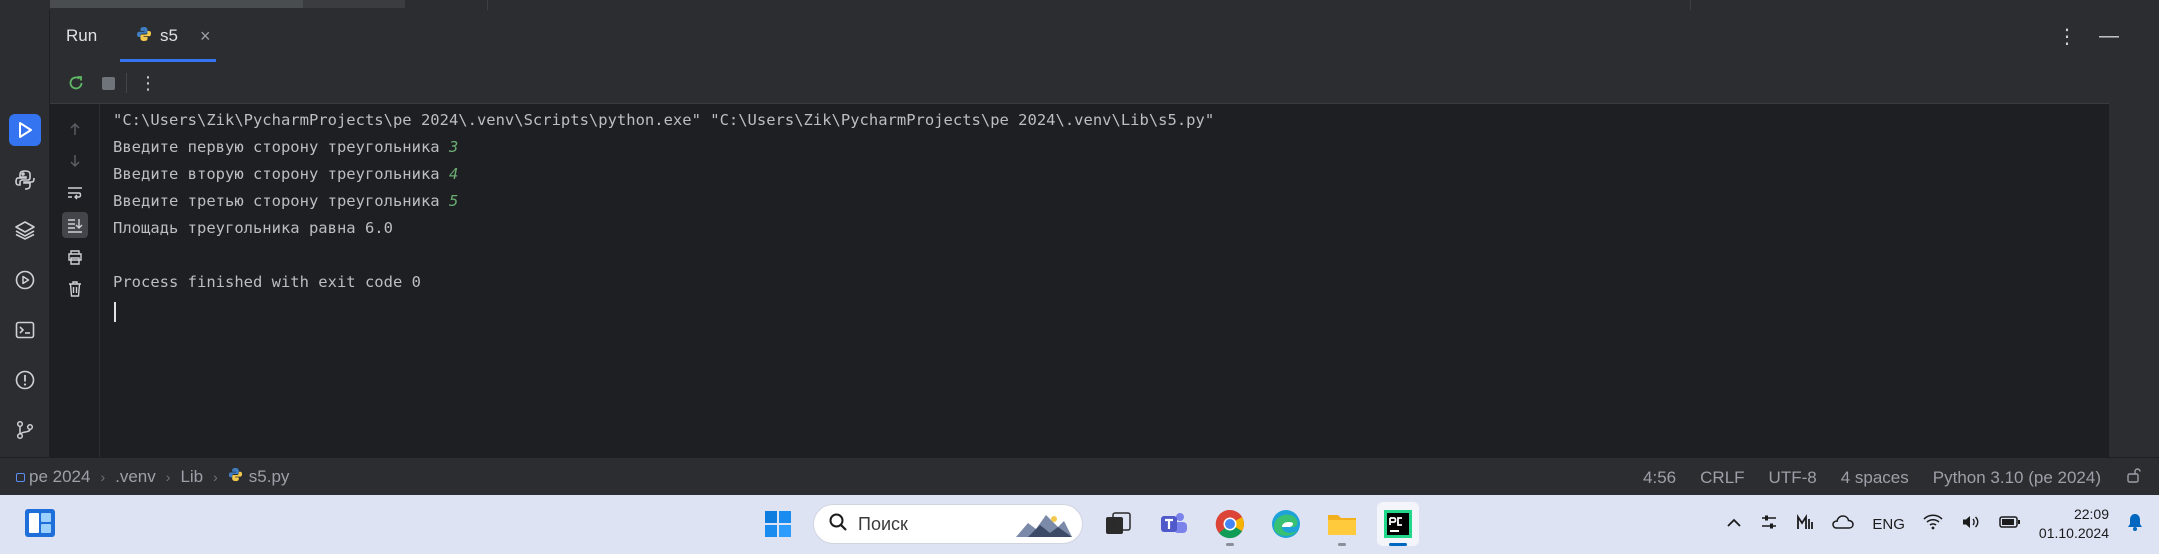 The height and width of the screenshot is (554, 2159). I want to click on sliders-icon, so click(1769, 524).